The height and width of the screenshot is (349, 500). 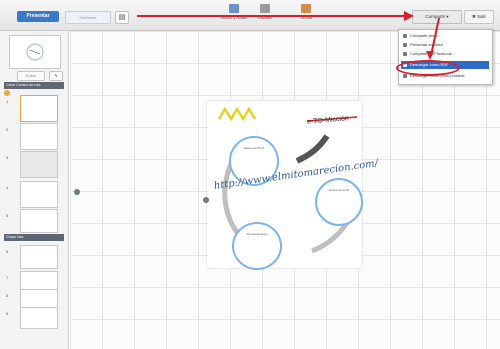 I want to click on edit-path-label: Editar, so click(x=31, y=75).